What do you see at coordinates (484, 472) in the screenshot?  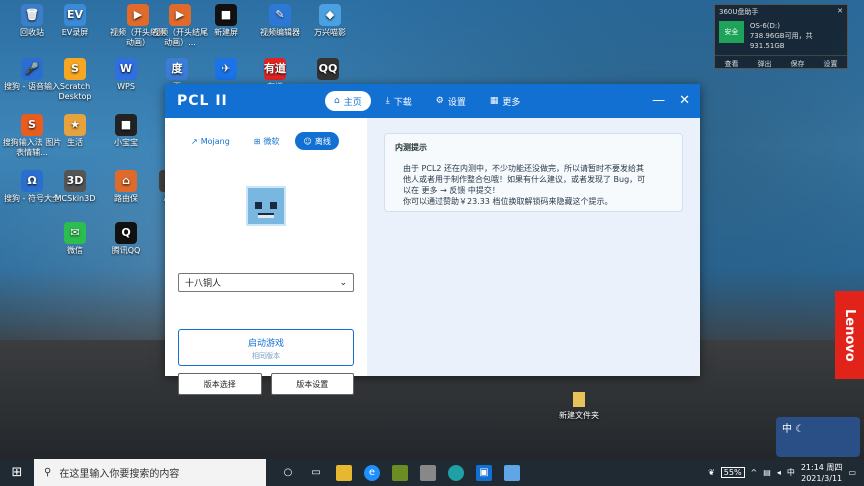 I see `pcl-taskbar-icon: ▣` at bounding box center [484, 472].